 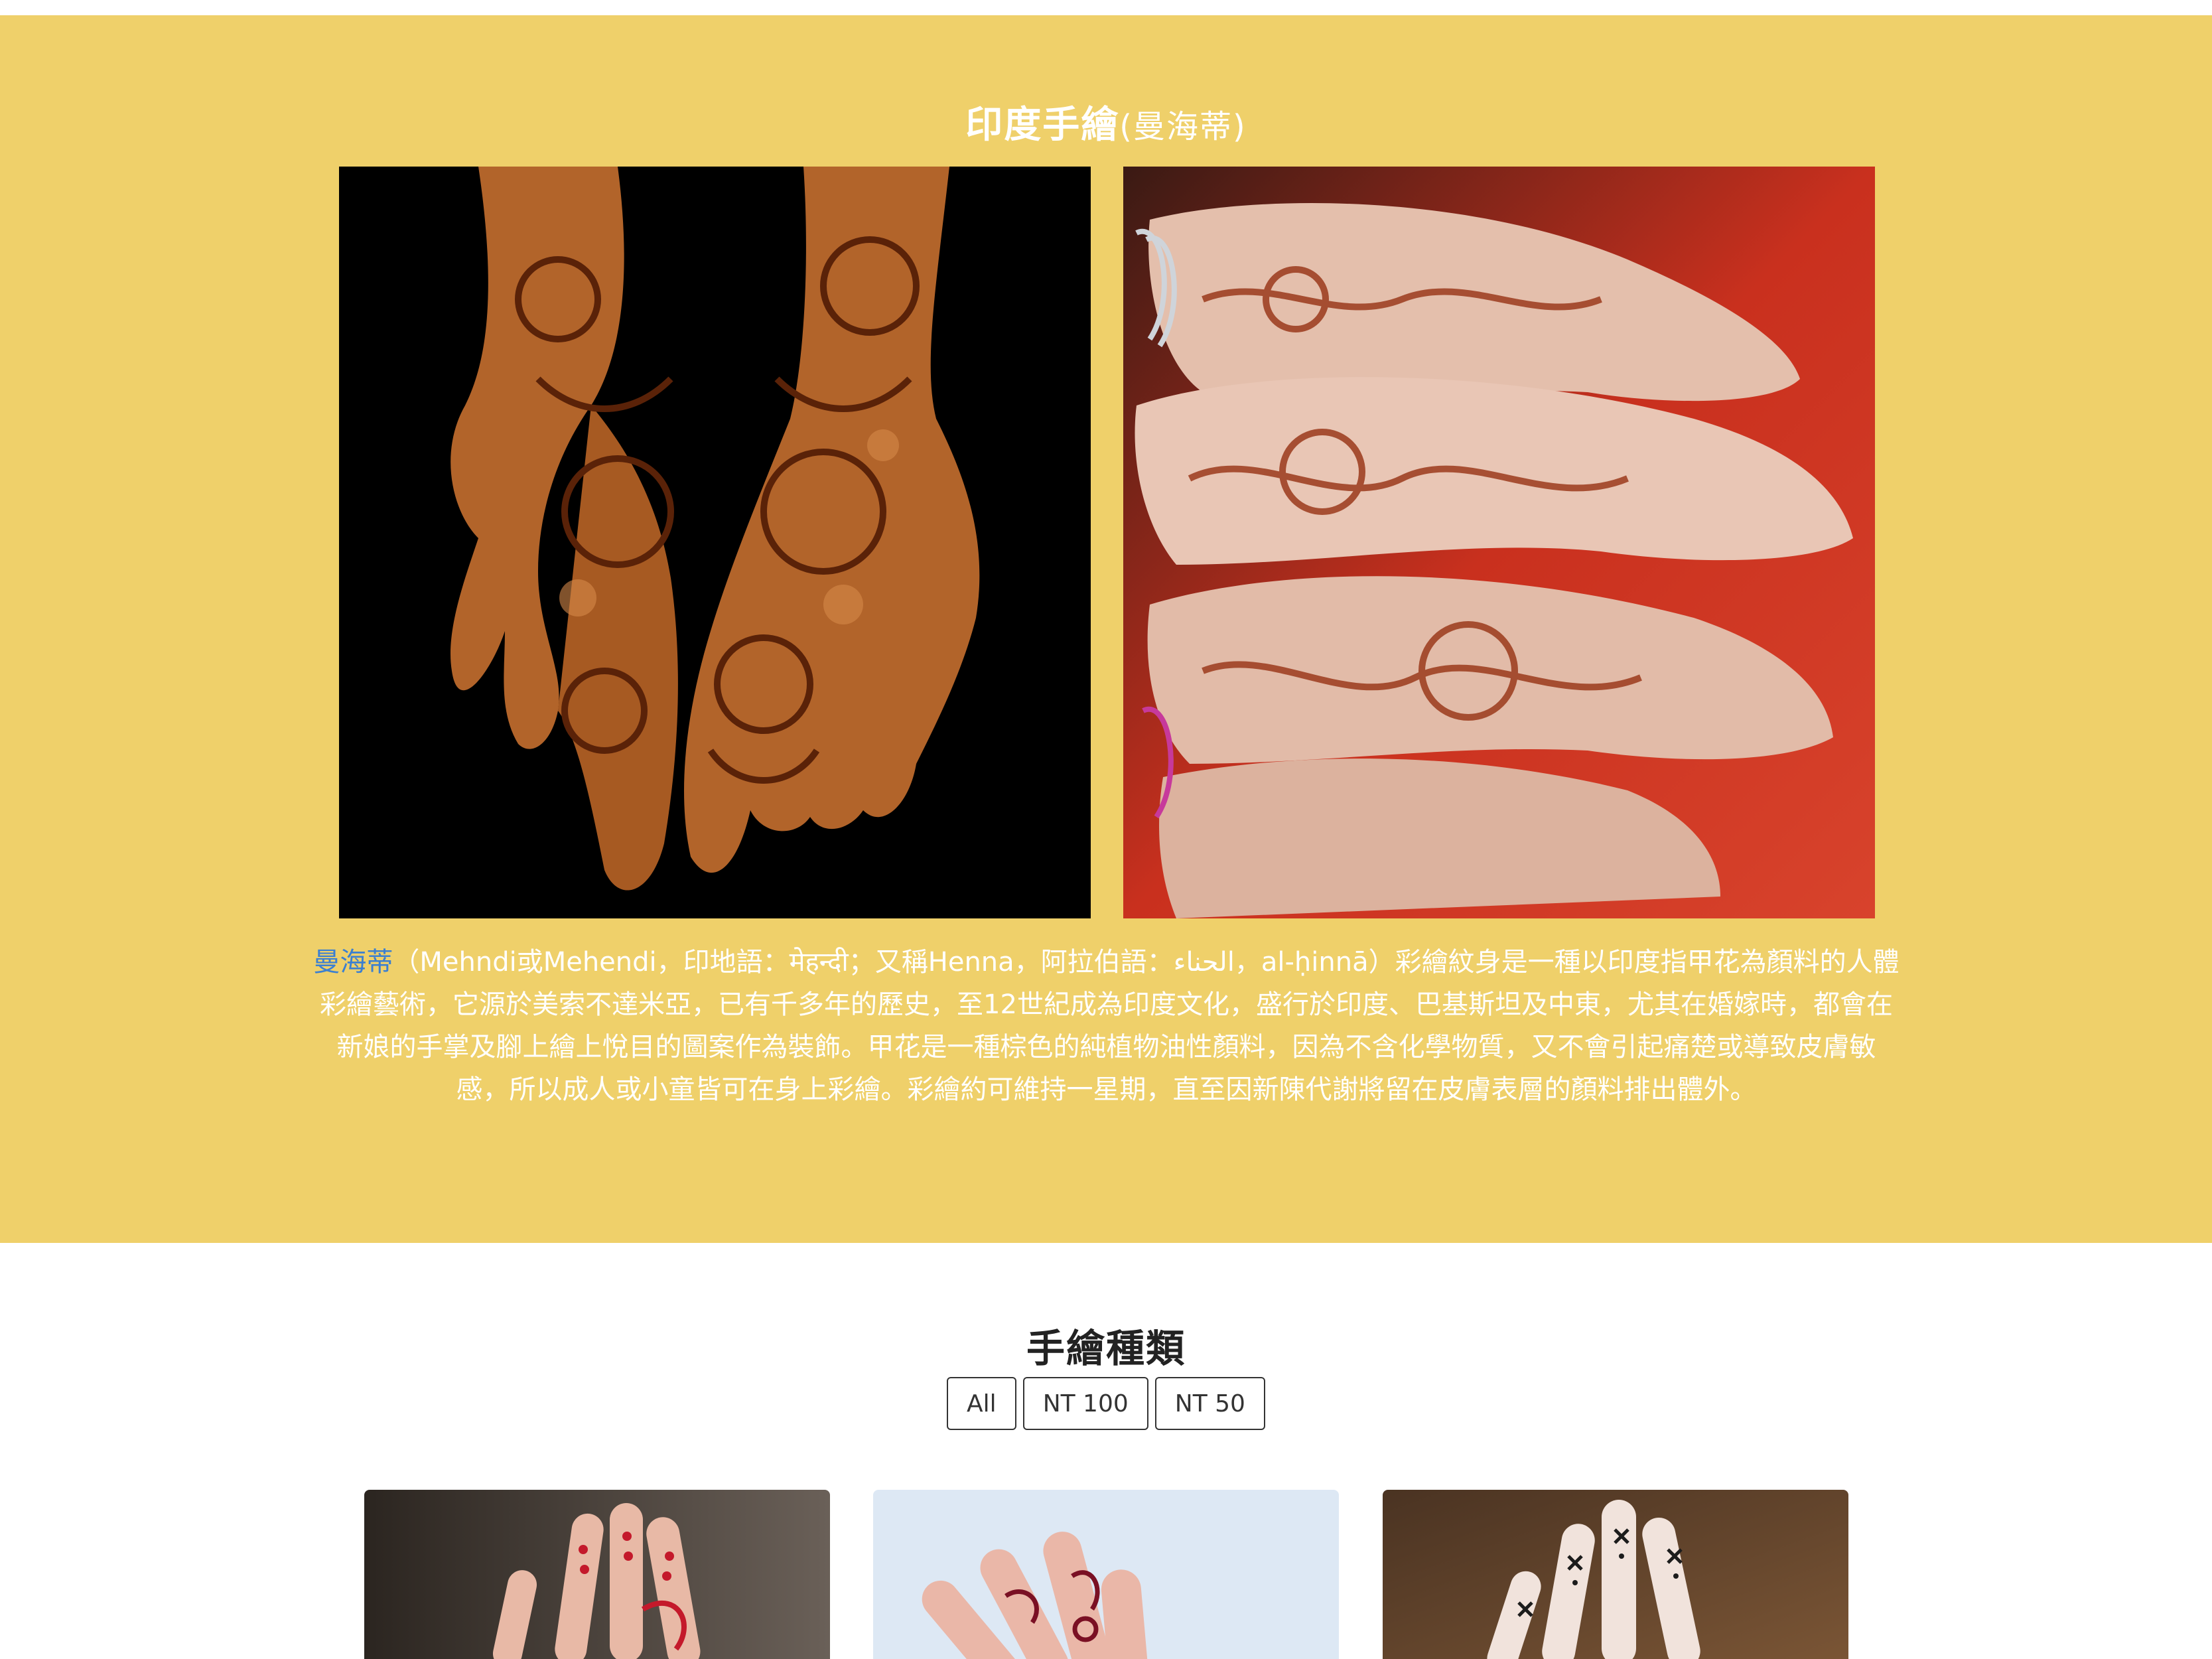 What do you see at coordinates (981, 1403) in the screenshot?
I see `filter-all-button: All` at bounding box center [981, 1403].